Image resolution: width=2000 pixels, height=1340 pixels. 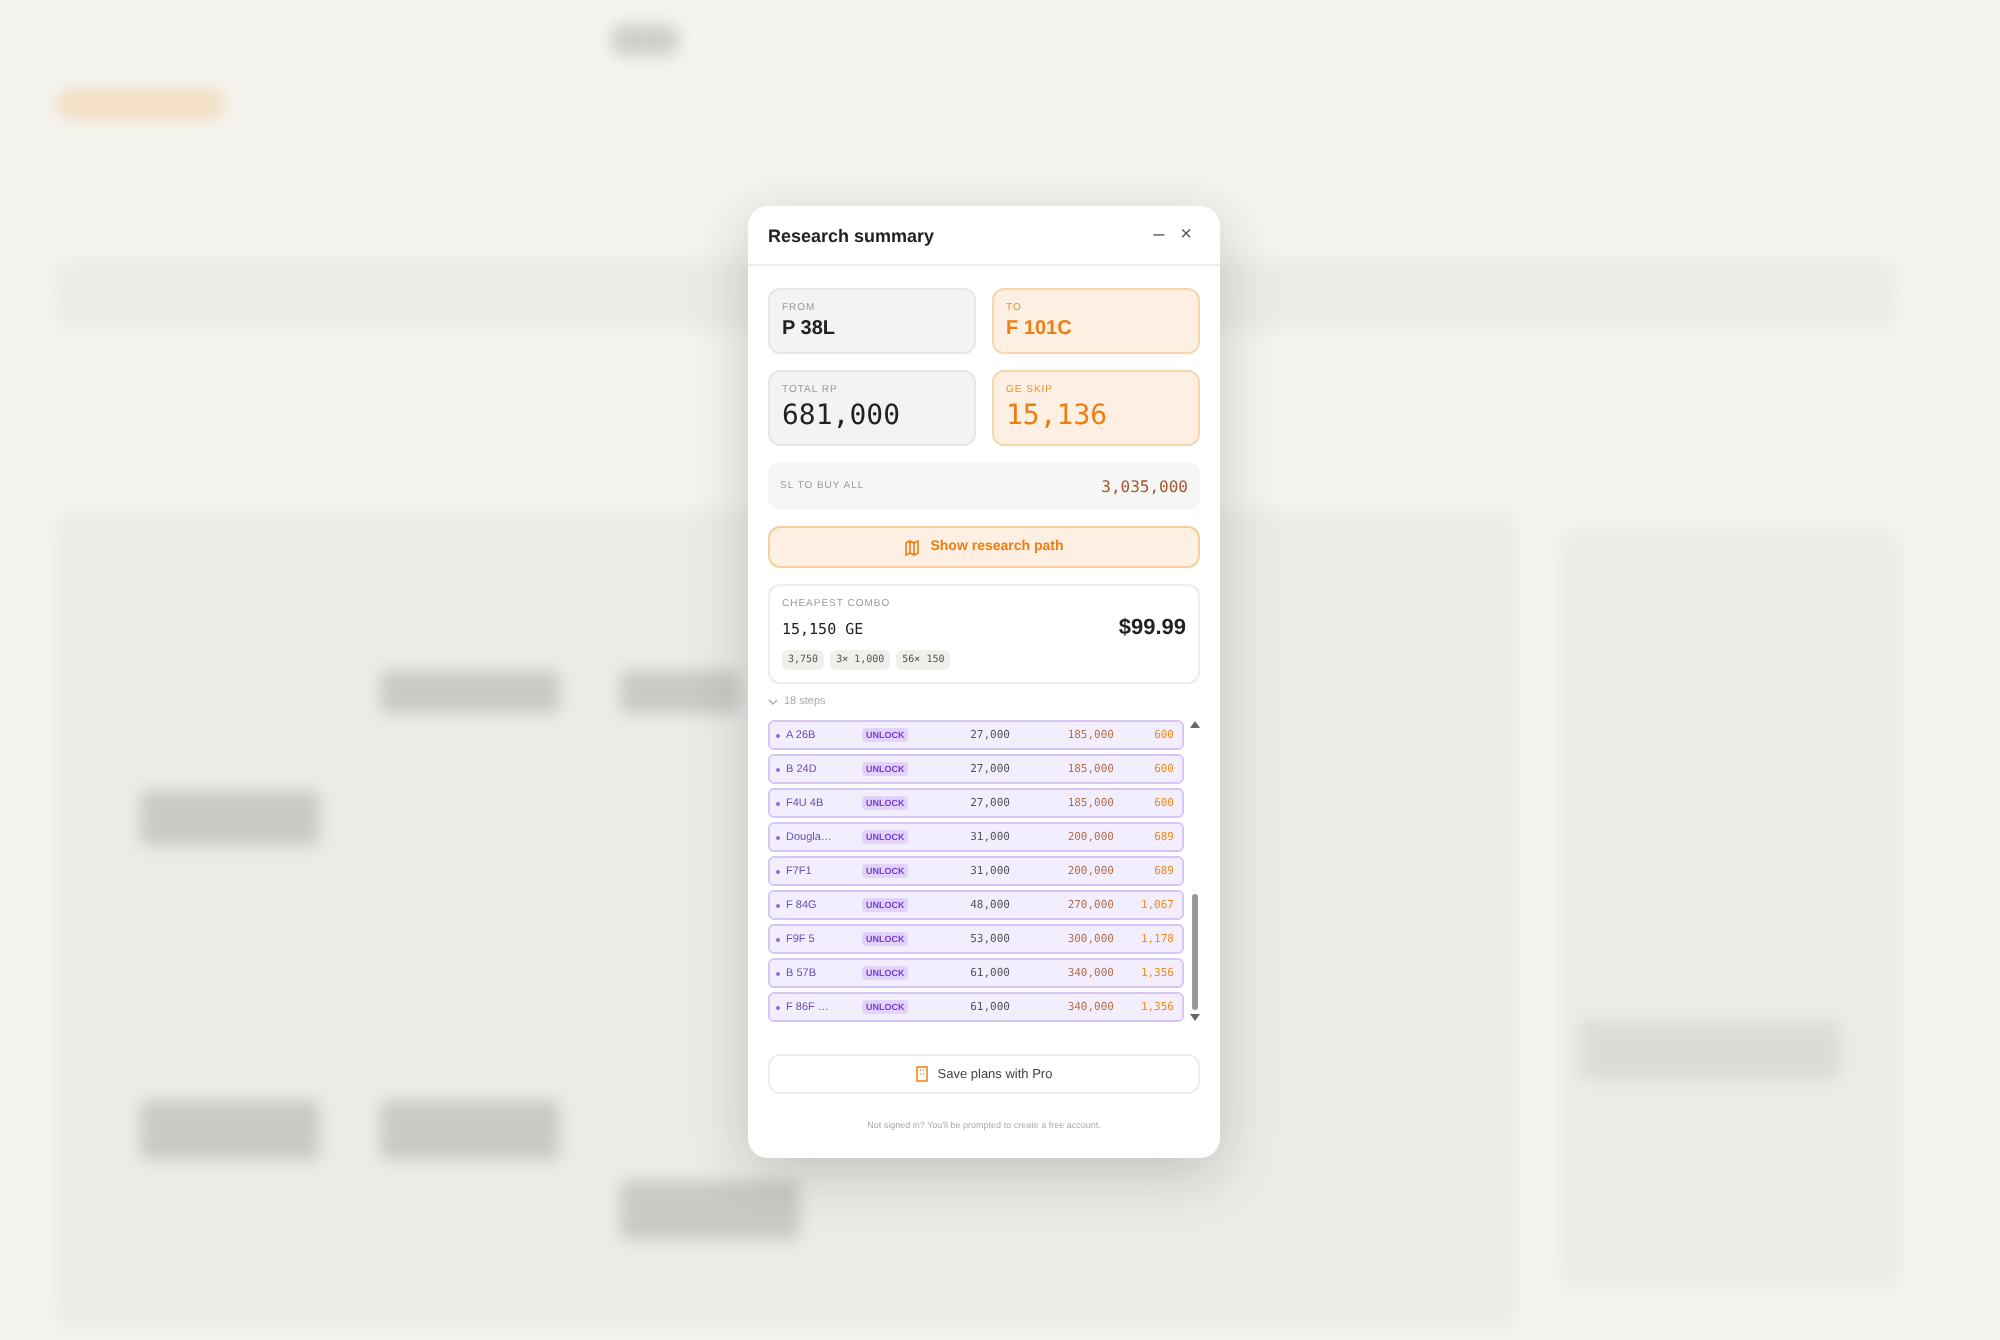 I want to click on card-value: 15,136, so click(x=1058, y=416).